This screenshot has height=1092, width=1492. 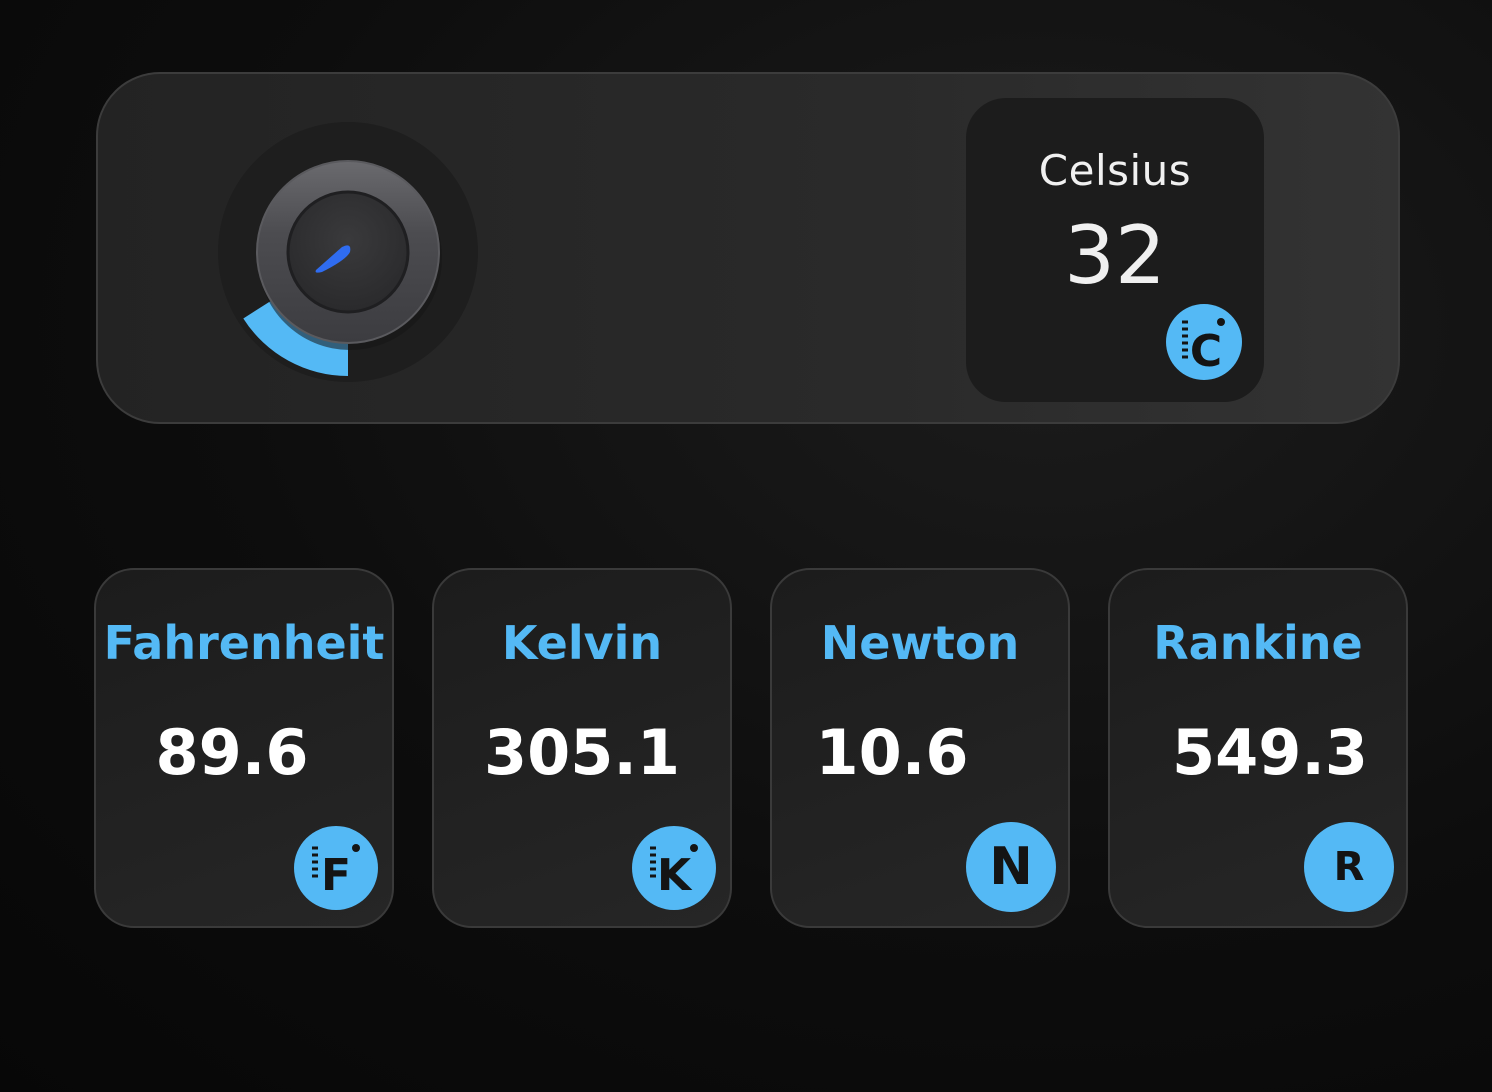 What do you see at coordinates (675, 875) in the screenshot?
I see `svg-text: K` at bounding box center [675, 875].